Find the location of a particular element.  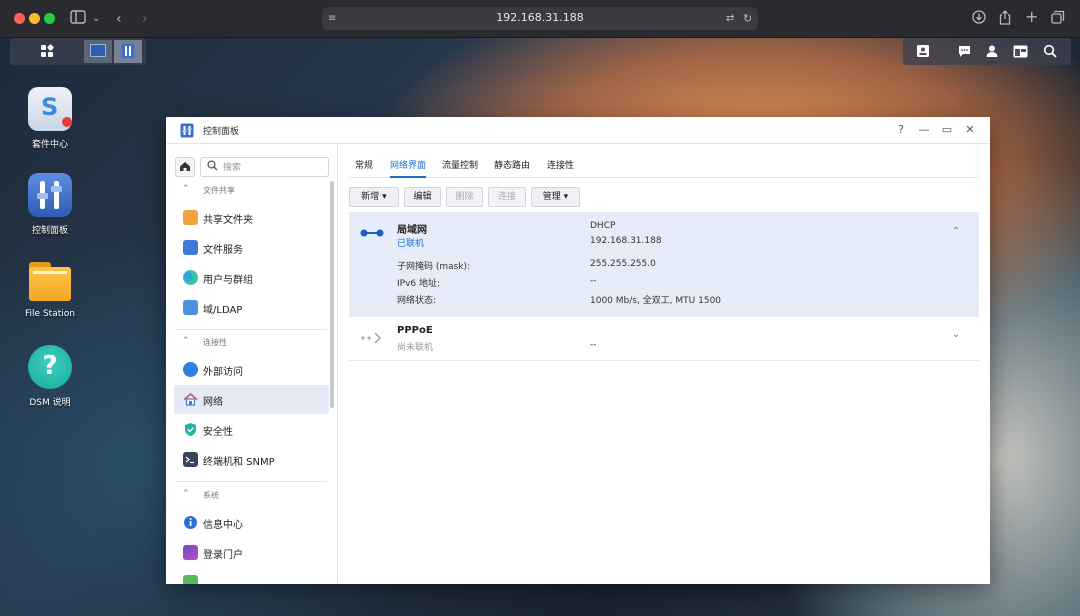

taskbar-left-group is located at coordinates (78, 51).